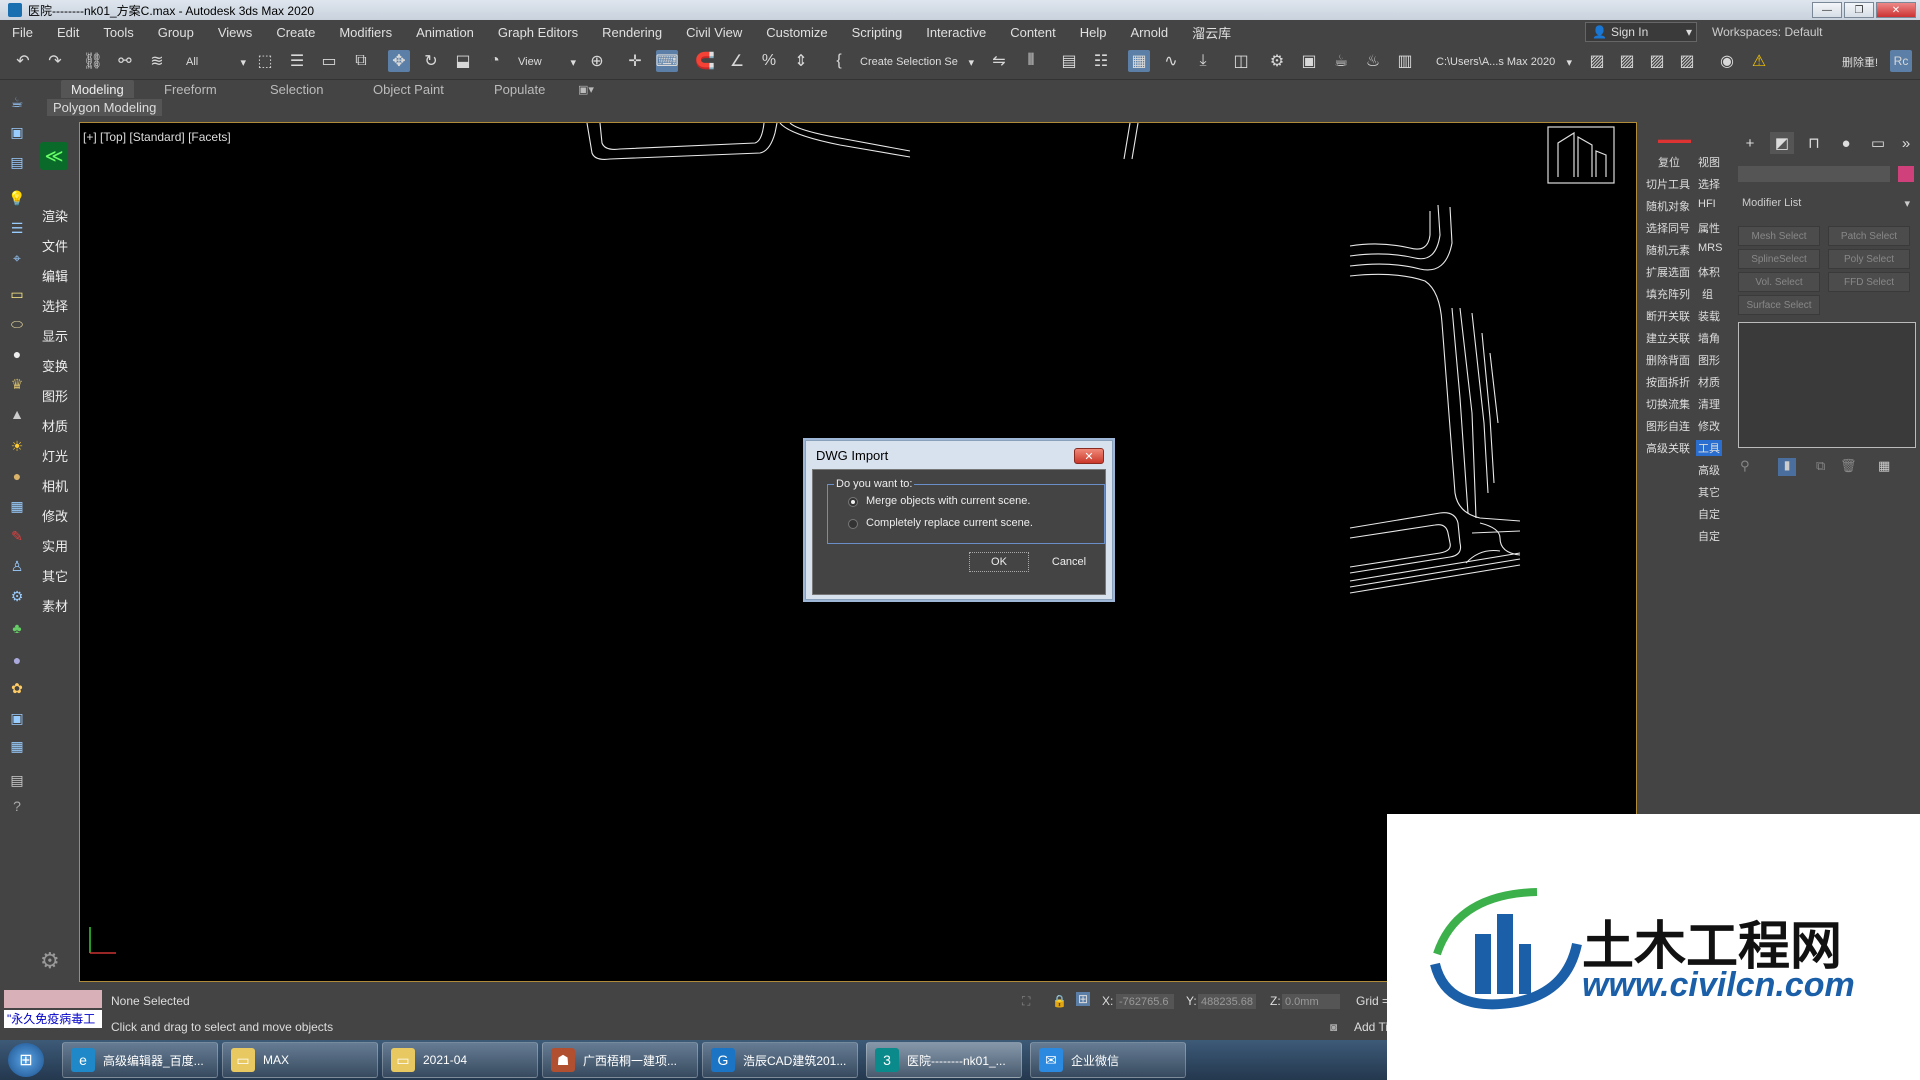  Describe the element at coordinates (1878, 143) in the screenshot. I see `display-tab-icon: ▭` at that location.